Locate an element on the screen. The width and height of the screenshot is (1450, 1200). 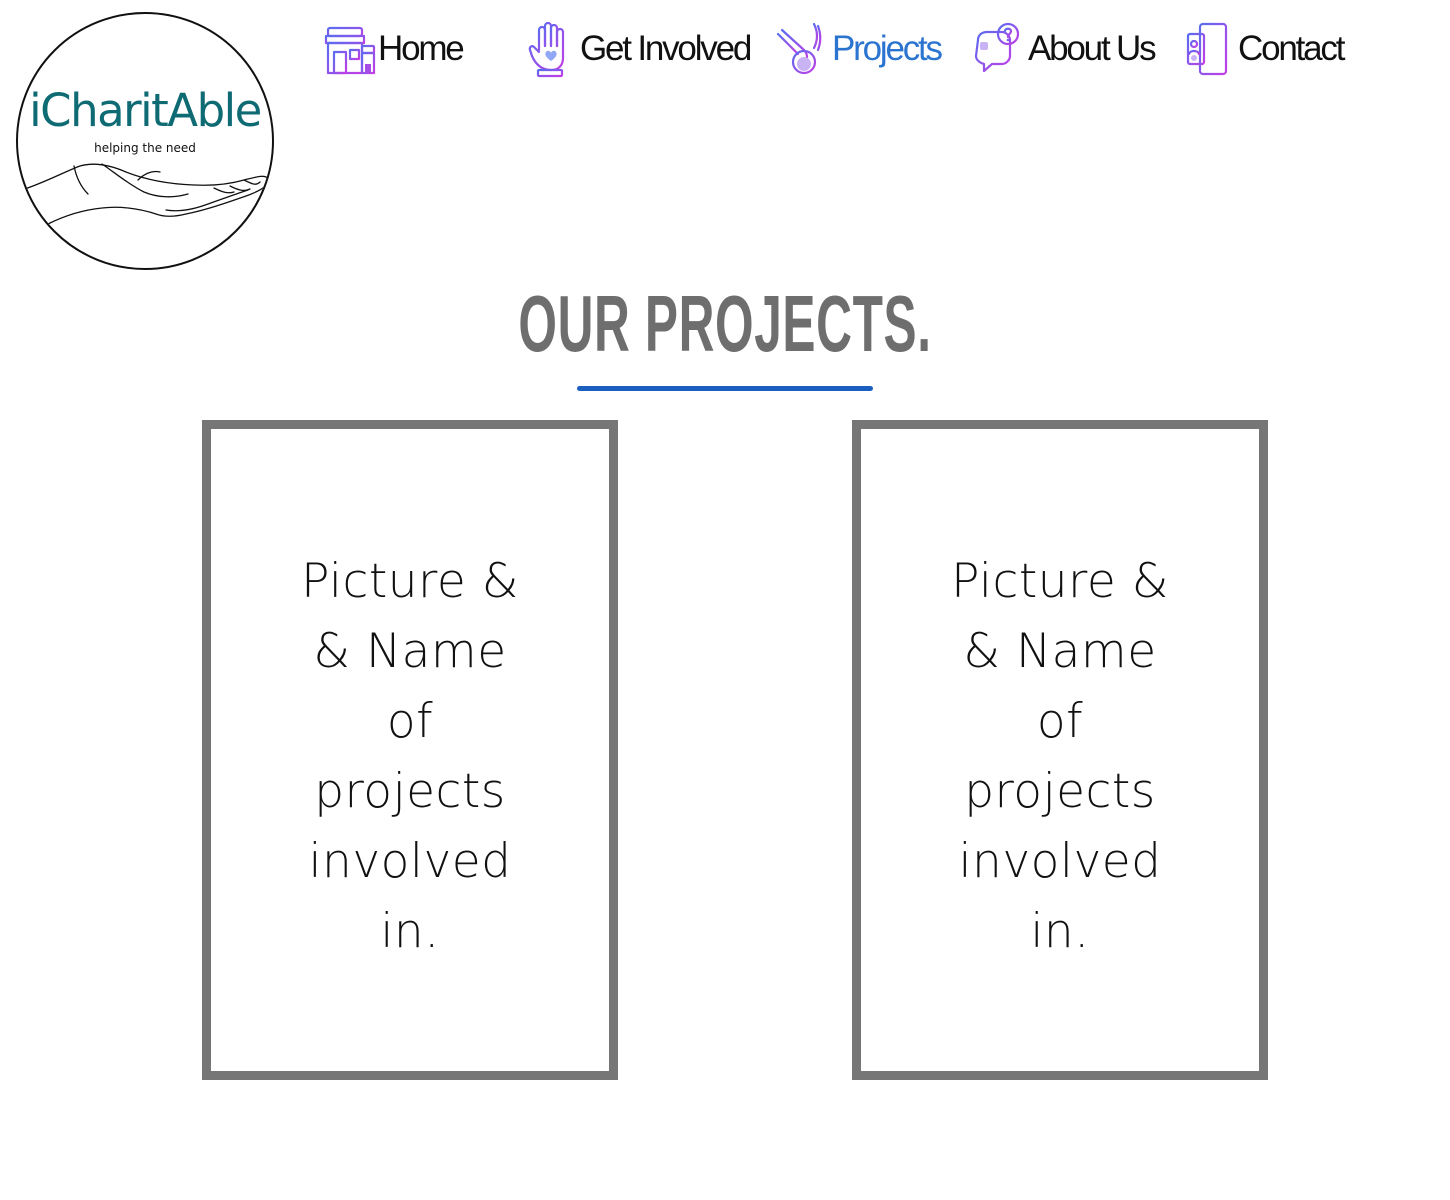
nav-item-about-us: About Us is located at coordinates (1063, 49).